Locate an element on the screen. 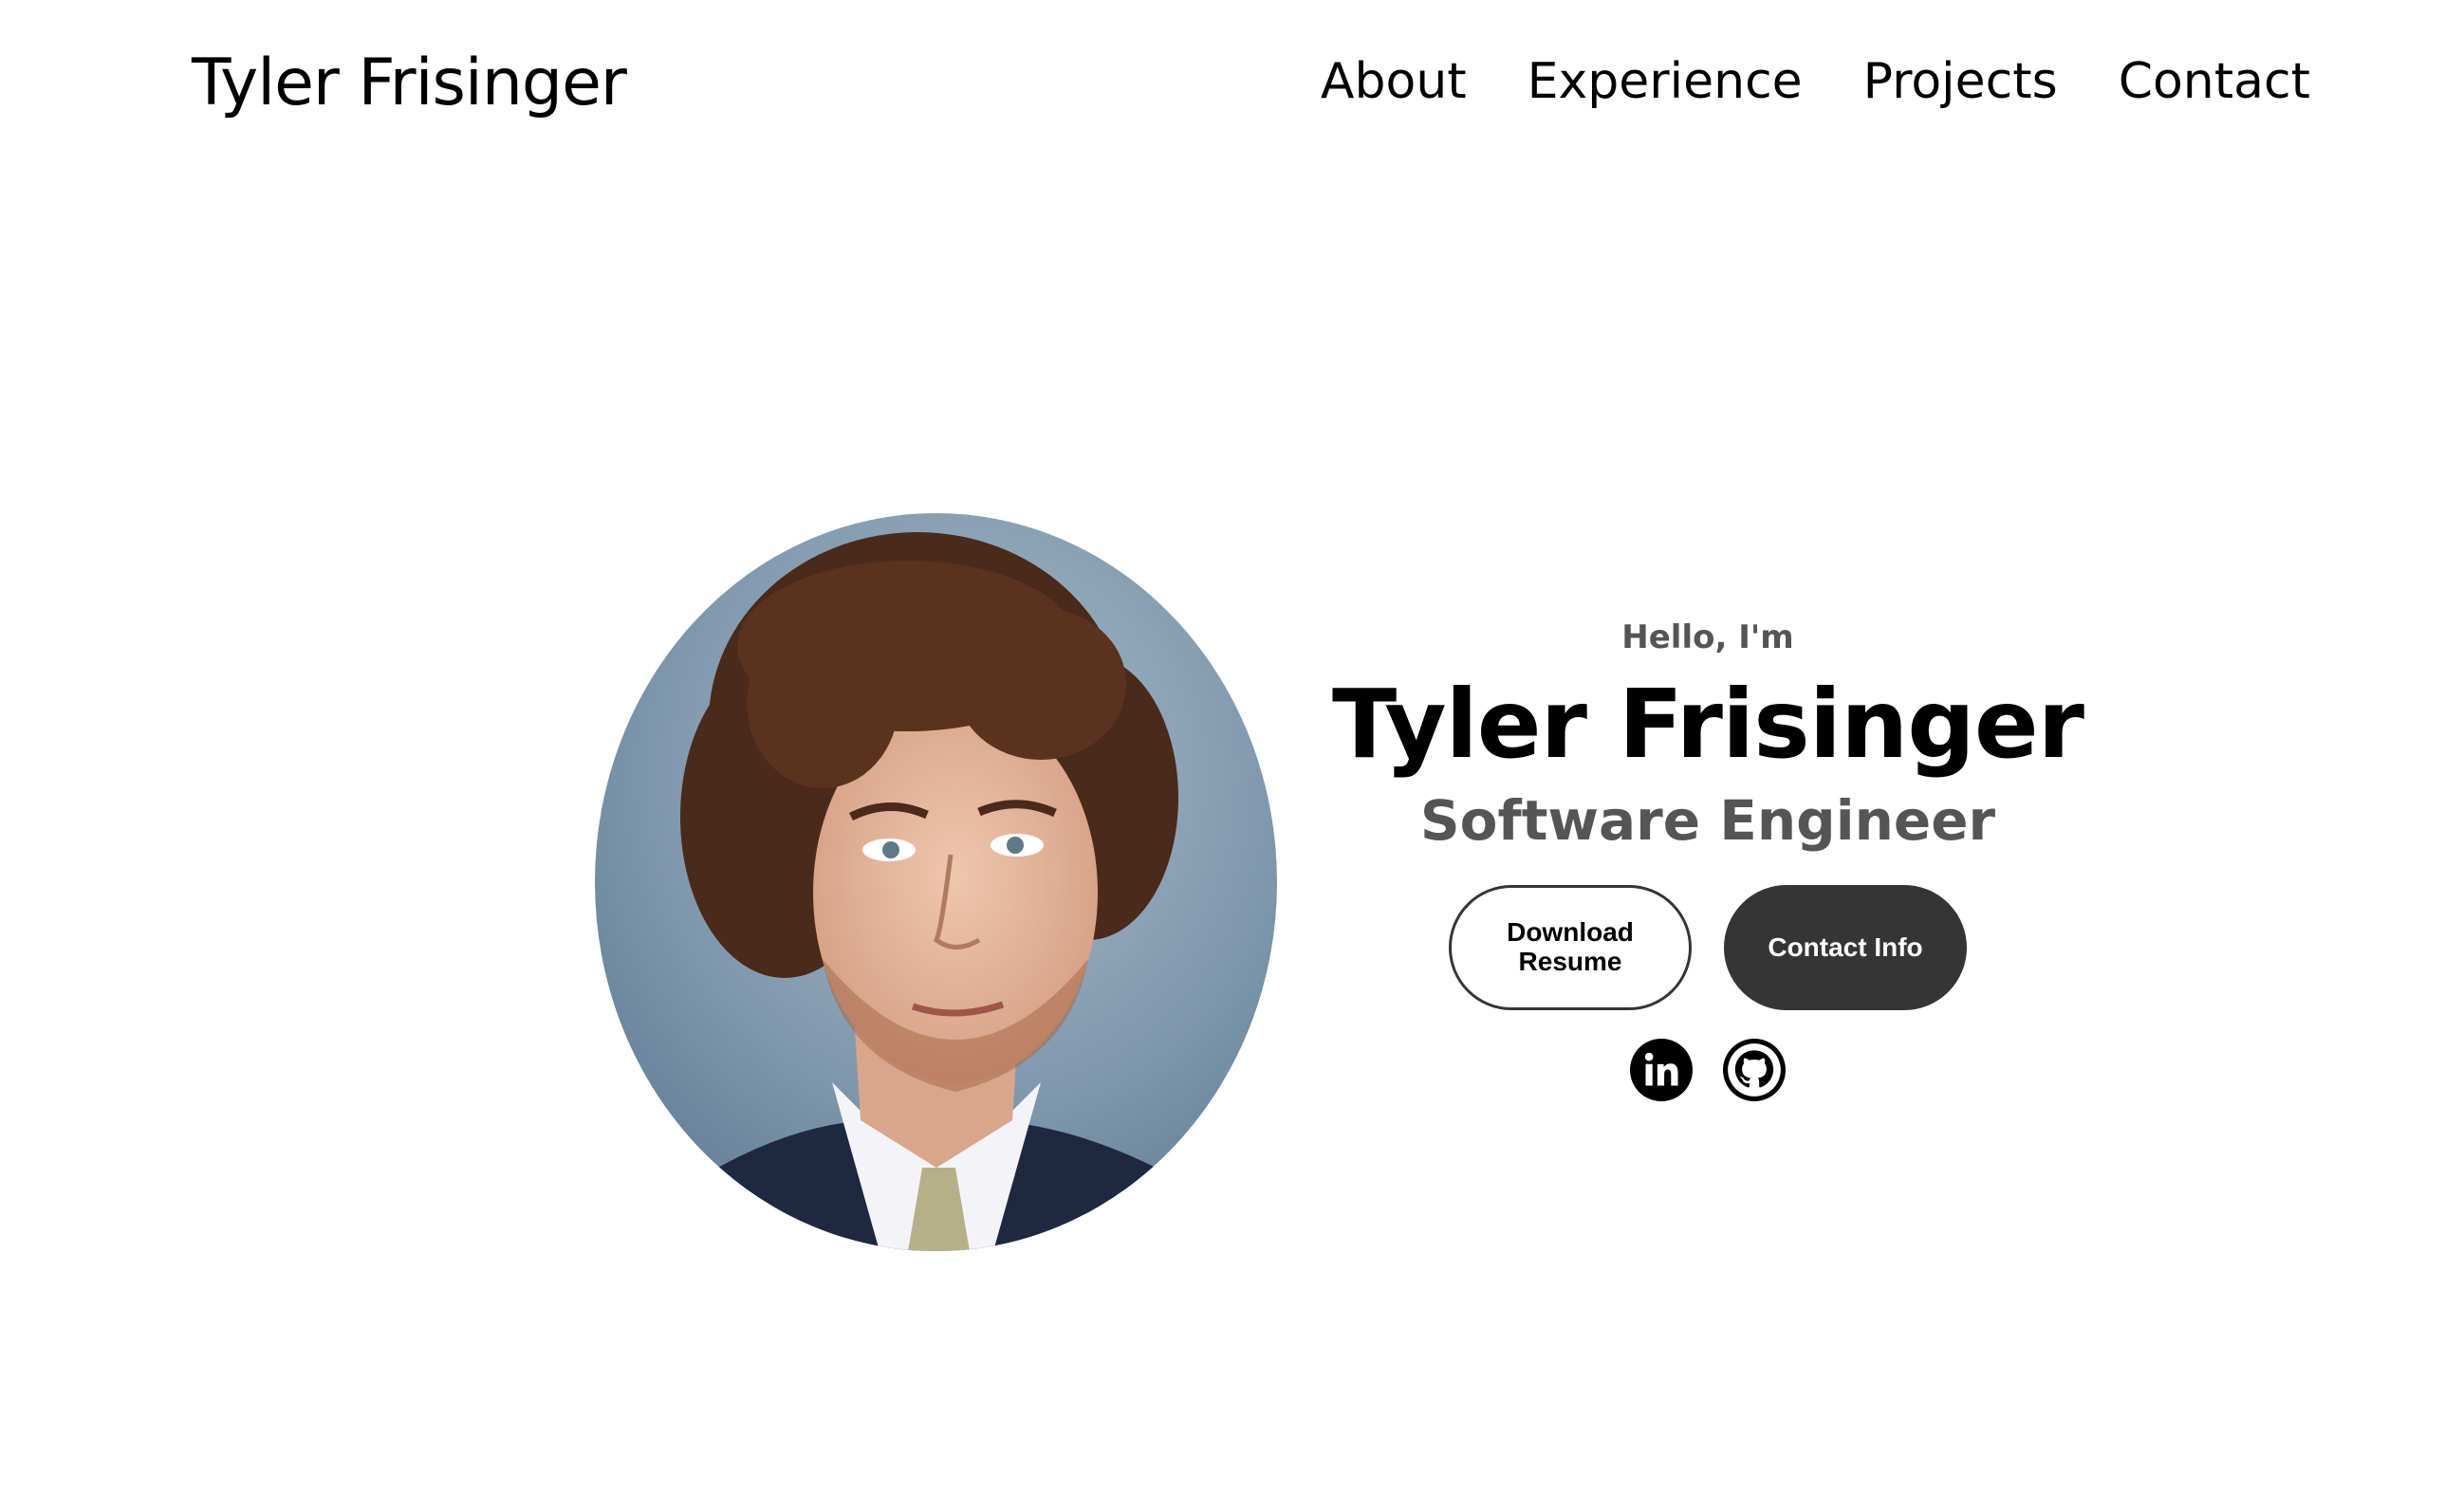 The width and height of the screenshot is (2463, 1512). download-resume-button: Download Resume is located at coordinates (1570, 947).